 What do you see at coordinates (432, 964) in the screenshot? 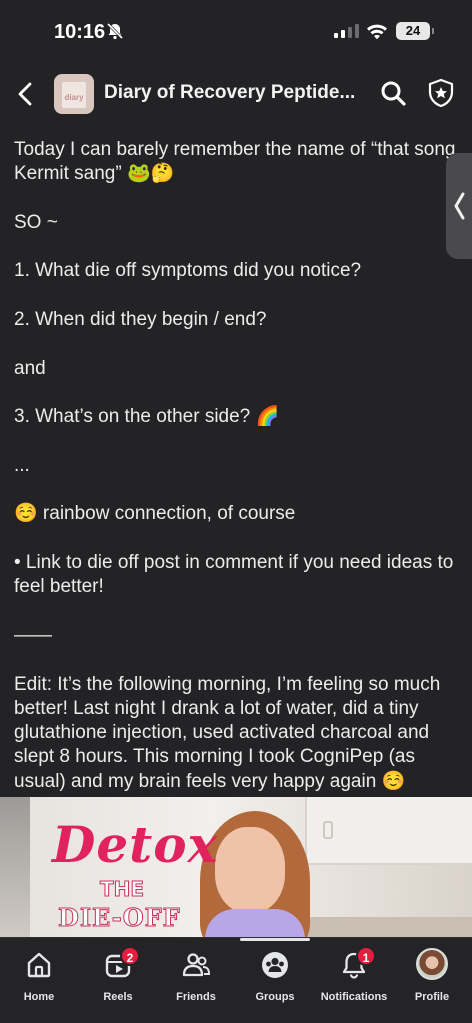
I see `profile-avatar` at bounding box center [432, 964].